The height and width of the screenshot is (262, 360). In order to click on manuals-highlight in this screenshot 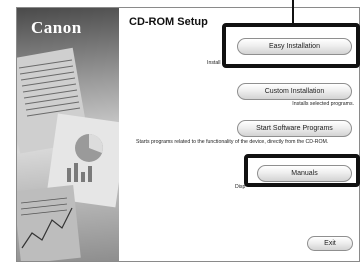, I will do `click(302, 170)`.